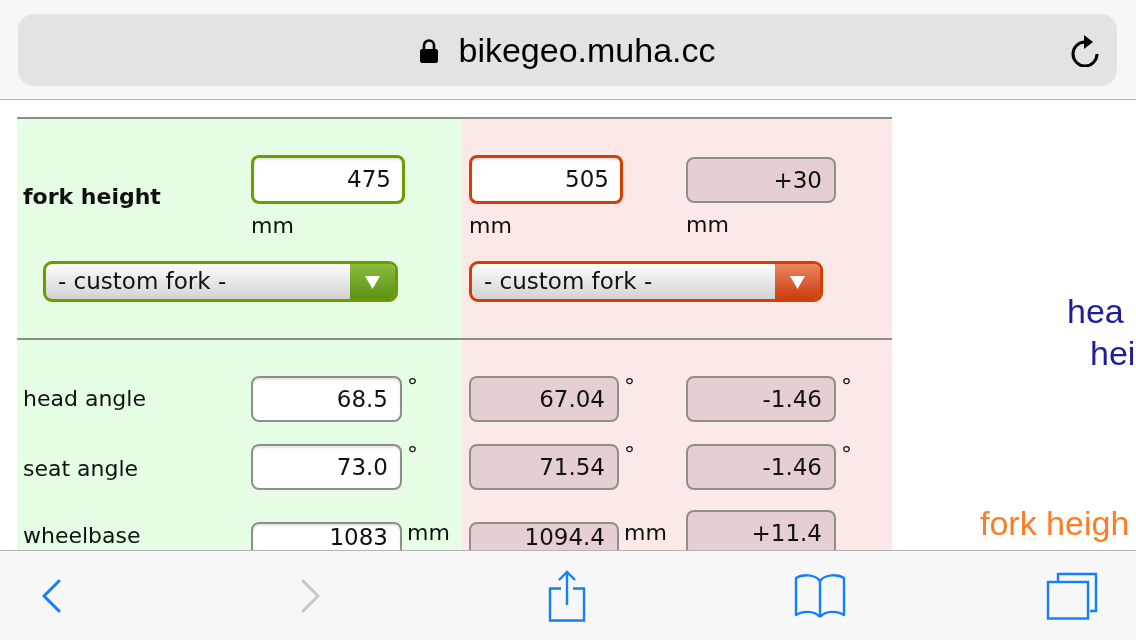 The image size is (1136, 640). I want to click on diagram-label: hea, so click(1095, 311).